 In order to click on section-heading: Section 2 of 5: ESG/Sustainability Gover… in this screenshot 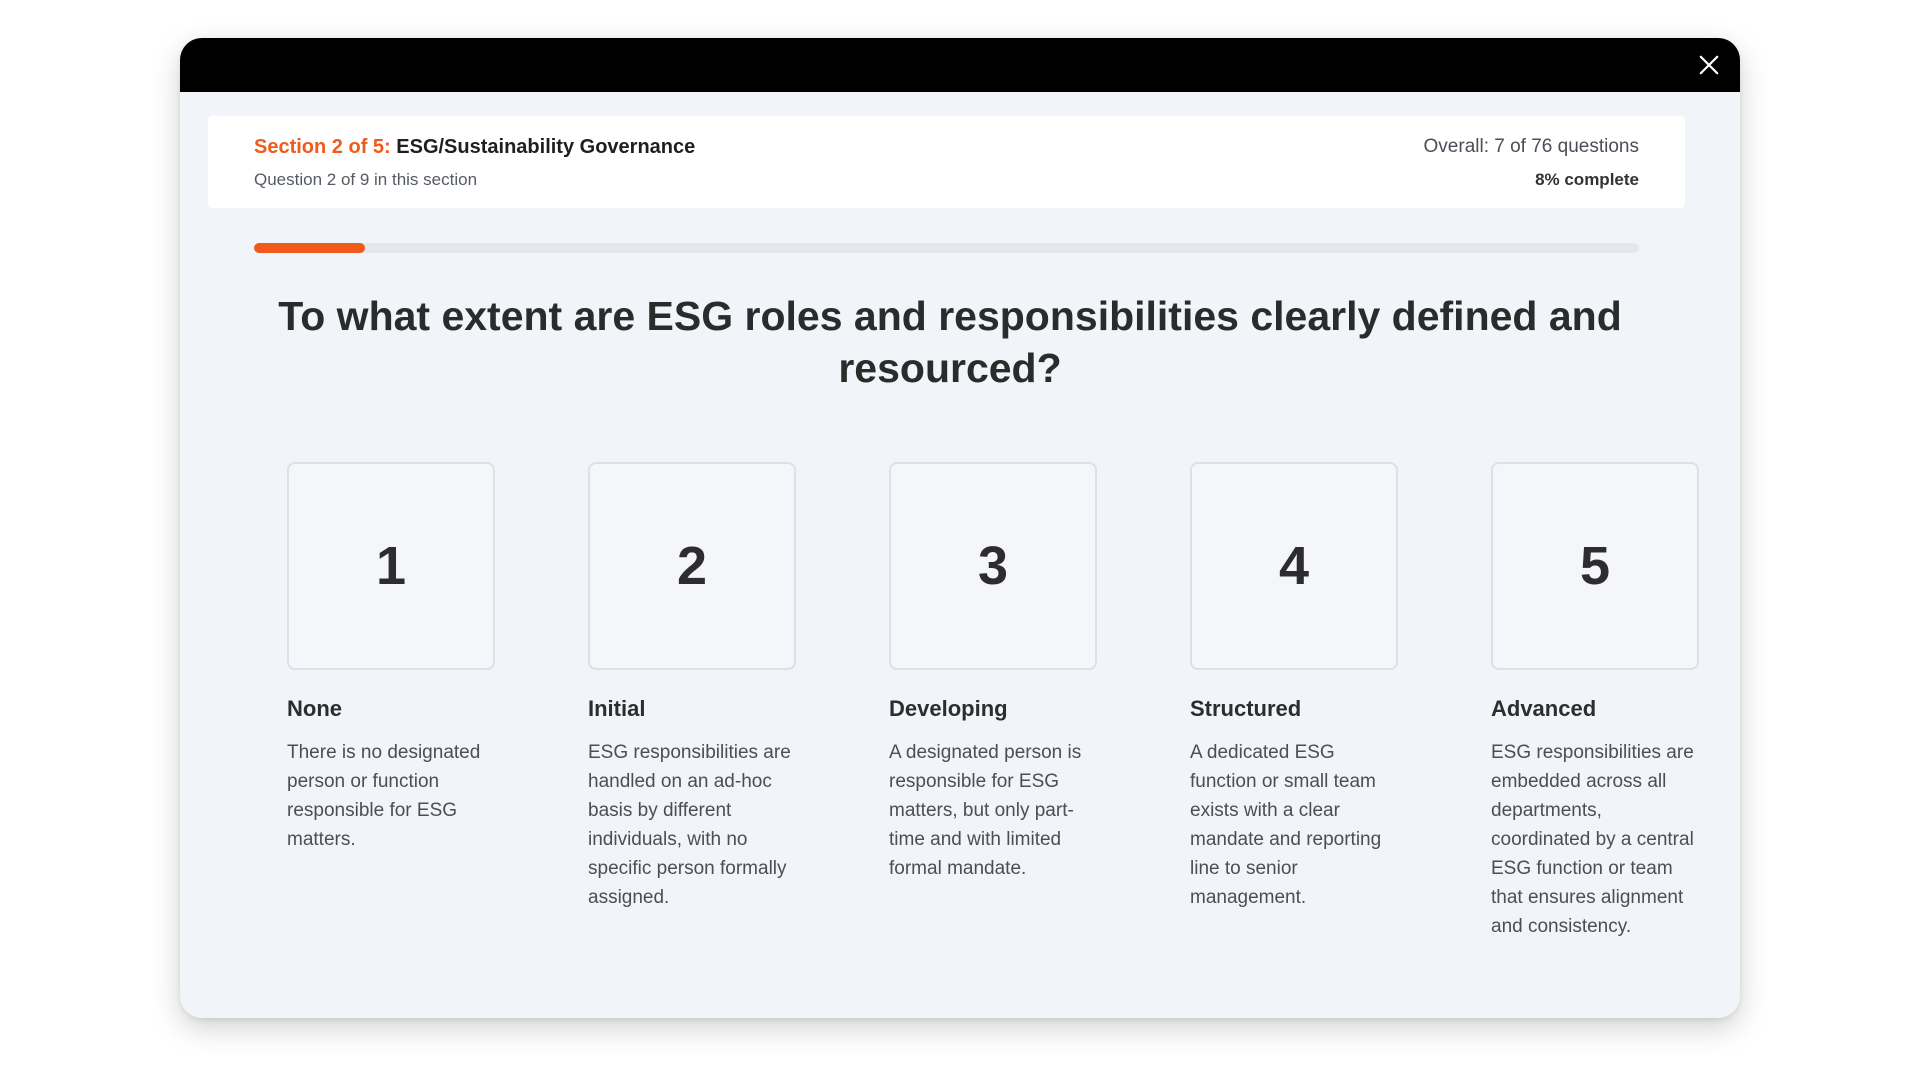, I will do `click(474, 147)`.